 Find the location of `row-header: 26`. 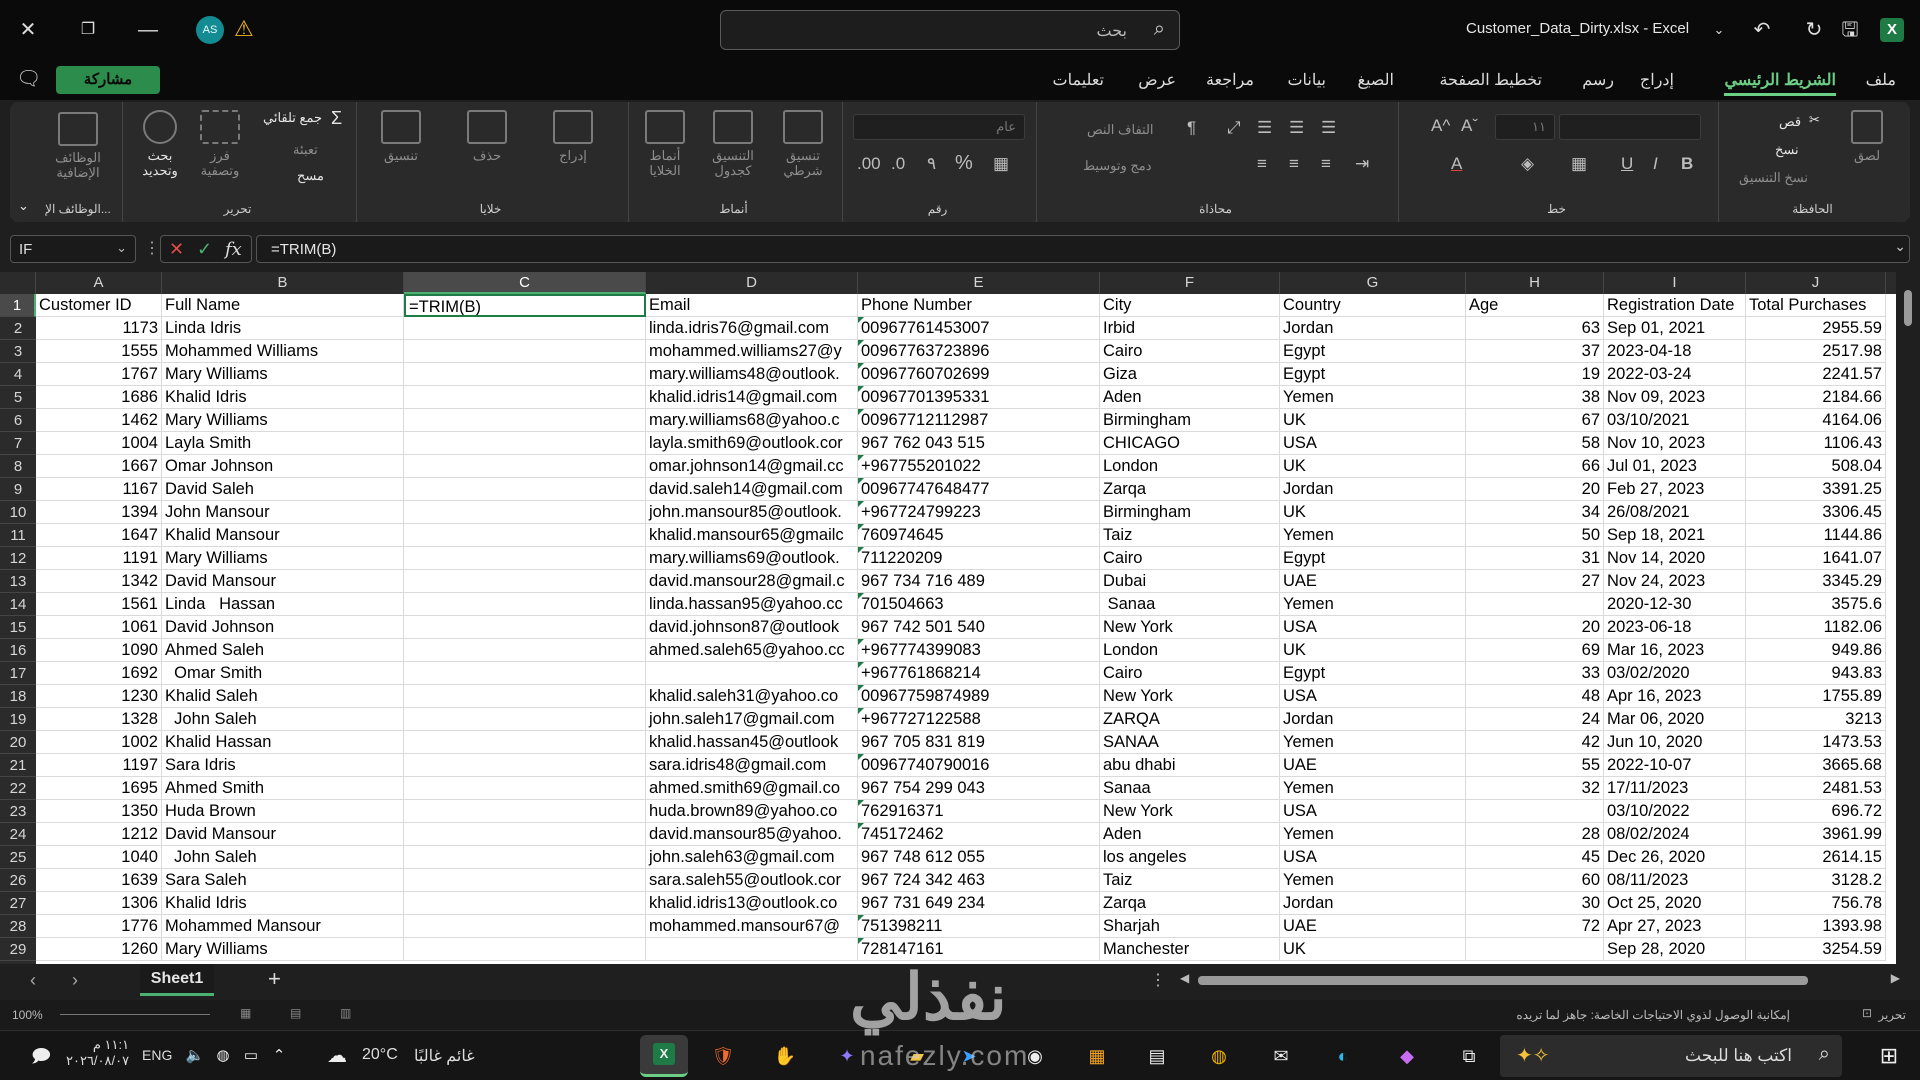

row-header: 26 is located at coordinates (18, 880).